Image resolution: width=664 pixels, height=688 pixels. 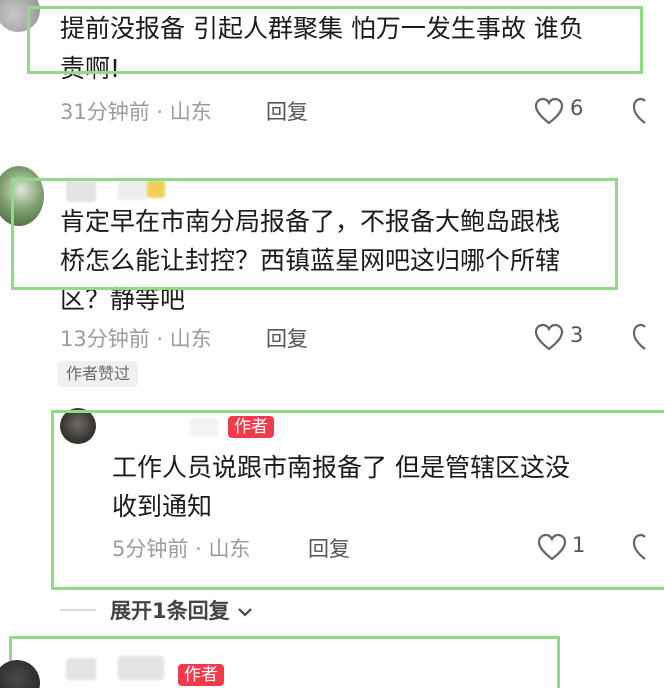 I want to click on like-count: 6, so click(x=577, y=108).